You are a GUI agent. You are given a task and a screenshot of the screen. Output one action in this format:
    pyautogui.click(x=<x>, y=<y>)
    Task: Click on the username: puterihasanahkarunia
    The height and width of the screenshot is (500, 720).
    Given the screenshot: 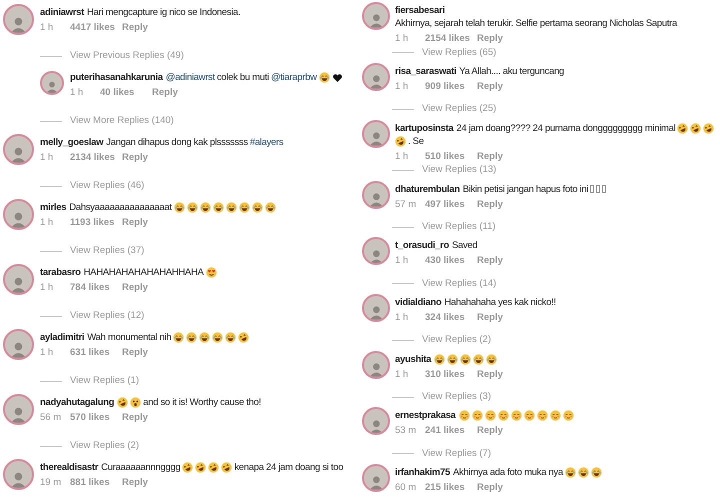 What is the action you would take?
    pyautogui.click(x=116, y=77)
    